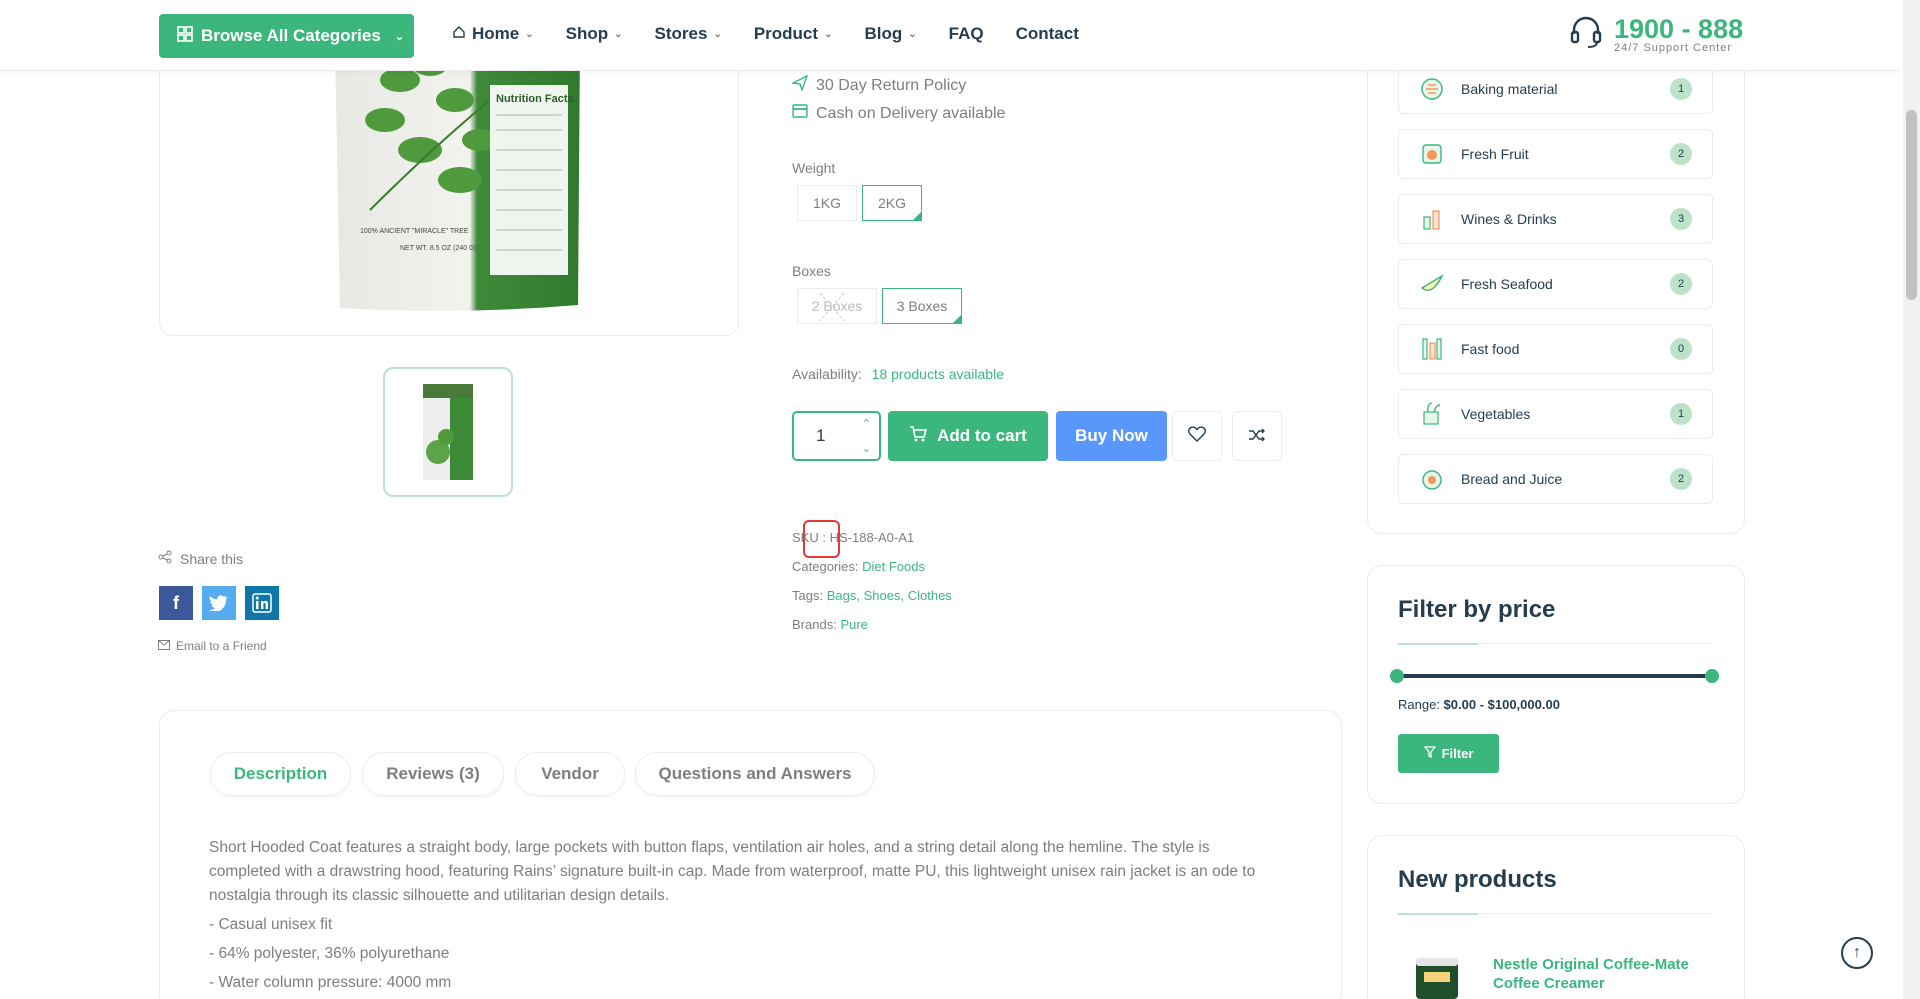 Image resolution: width=1920 pixels, height=999 pixels. Describe the element at coordinates (1673, 47) in the screenshot. I see `support-subtitle: 24/7 Support Center` at that location.